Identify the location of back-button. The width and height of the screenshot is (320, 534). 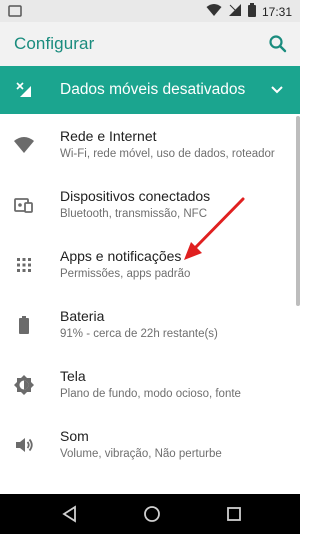
(70, 514).